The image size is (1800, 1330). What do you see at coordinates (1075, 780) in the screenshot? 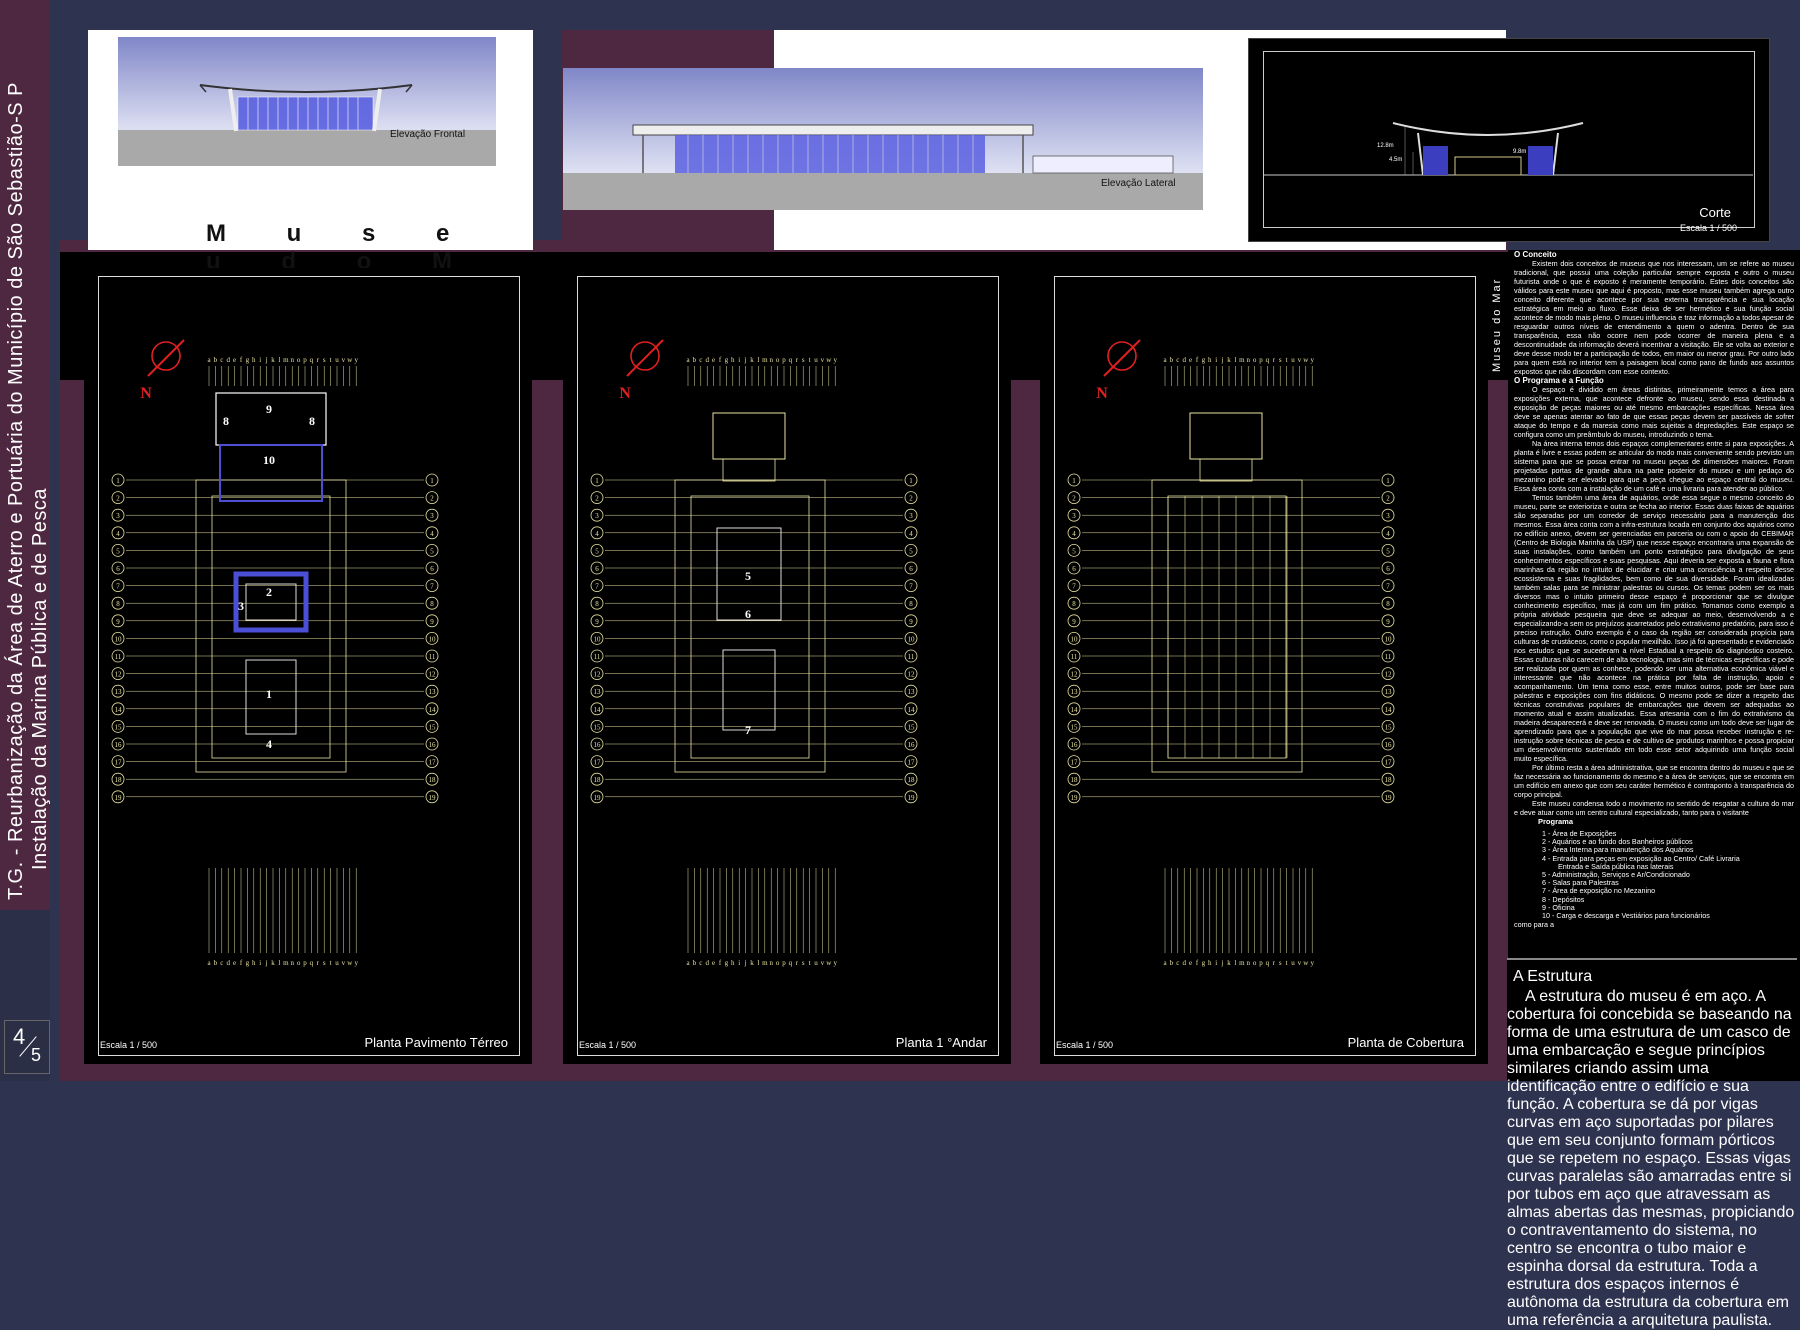
I see `grid-row-label-left: 18` at bounding box center [1075, 780].